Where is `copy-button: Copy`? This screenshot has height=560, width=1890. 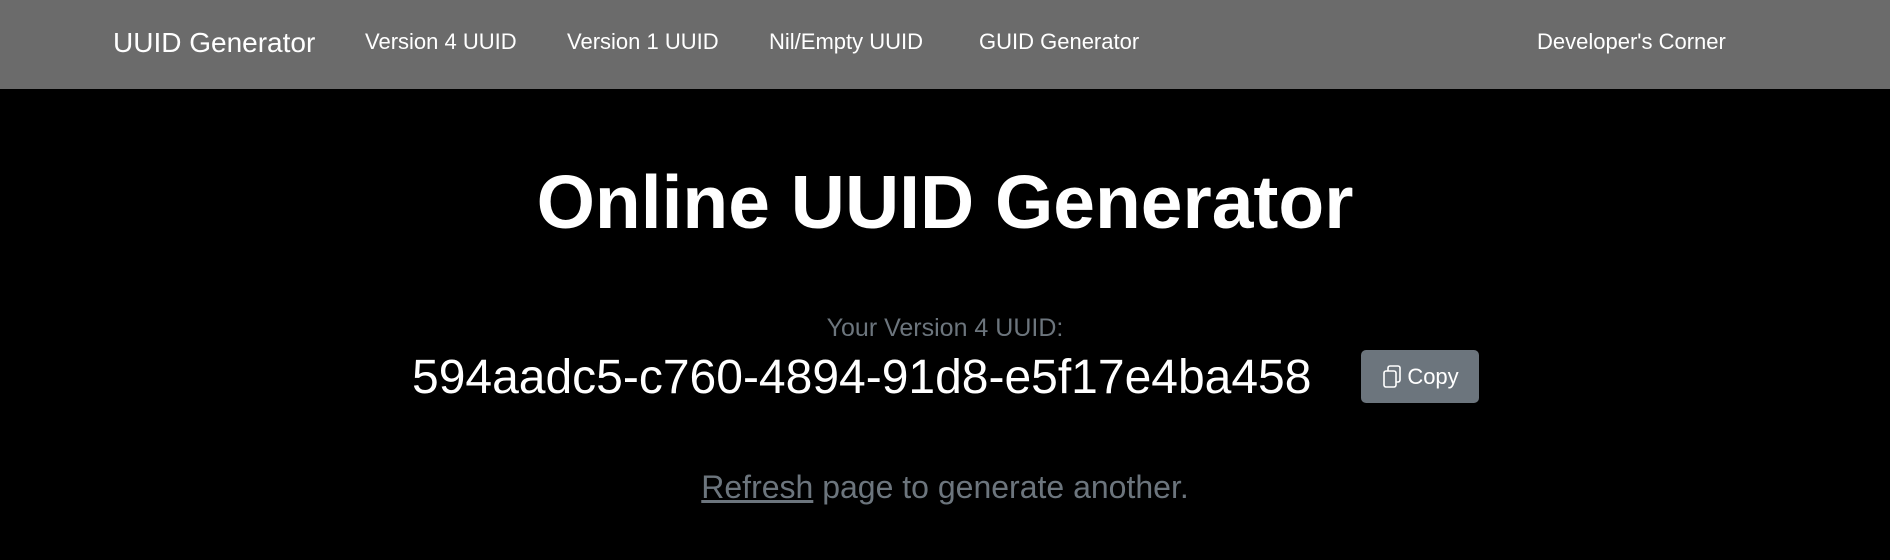 copy-button: Copy is located at coordinates (1420, 376).